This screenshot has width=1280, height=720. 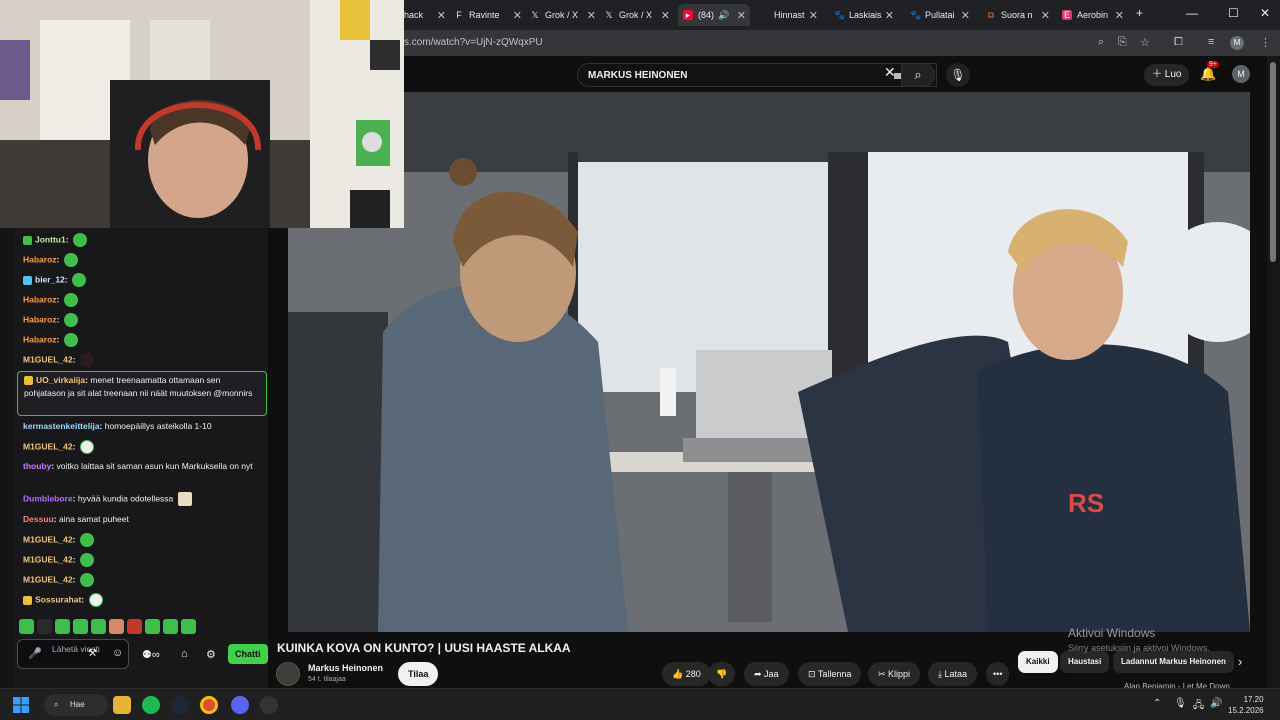 I want to click on mic-icon: 🎤, so click(x=35, y=653).